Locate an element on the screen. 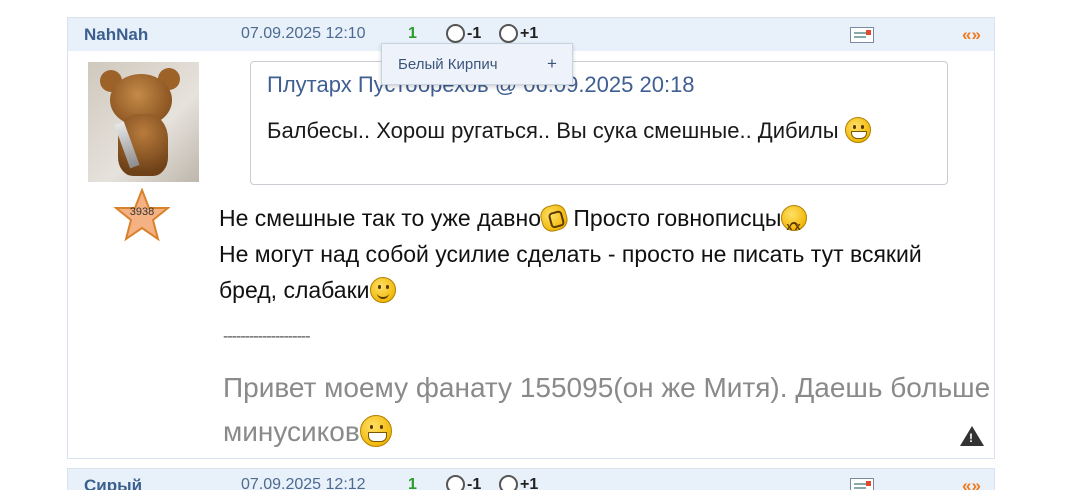 Image resolution: width=1080 pixels, height=490 pixels. rank-number: 3938 is located at coordinates (142, 212).